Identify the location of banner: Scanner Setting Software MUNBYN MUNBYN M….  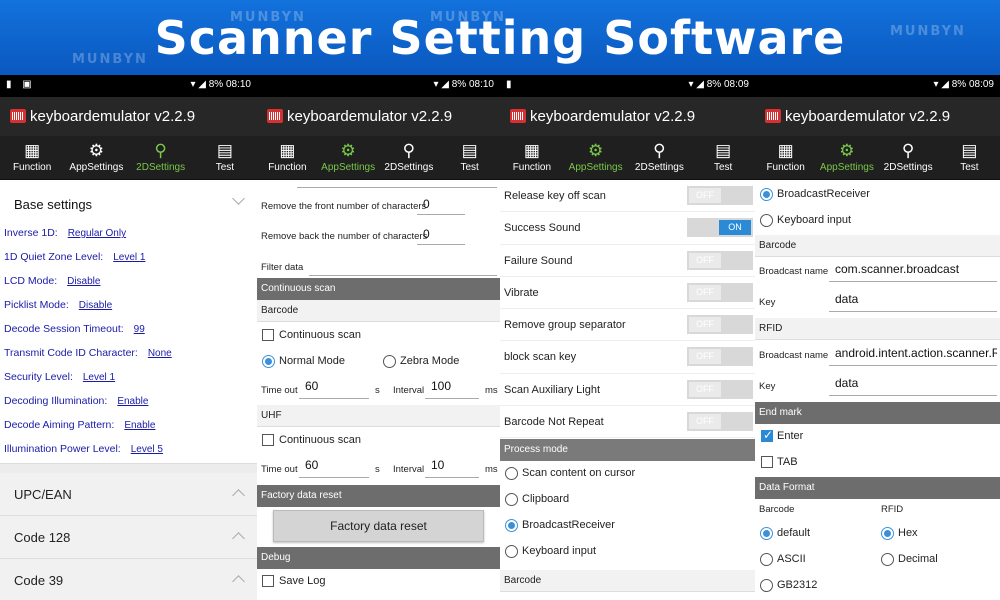
(500, 37).